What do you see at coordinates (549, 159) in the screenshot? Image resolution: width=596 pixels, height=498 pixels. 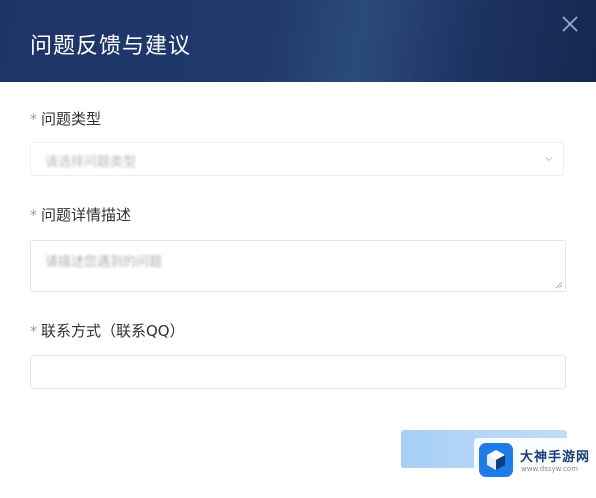 I see `chevron-down-icon` at bounding box center [549, 159].